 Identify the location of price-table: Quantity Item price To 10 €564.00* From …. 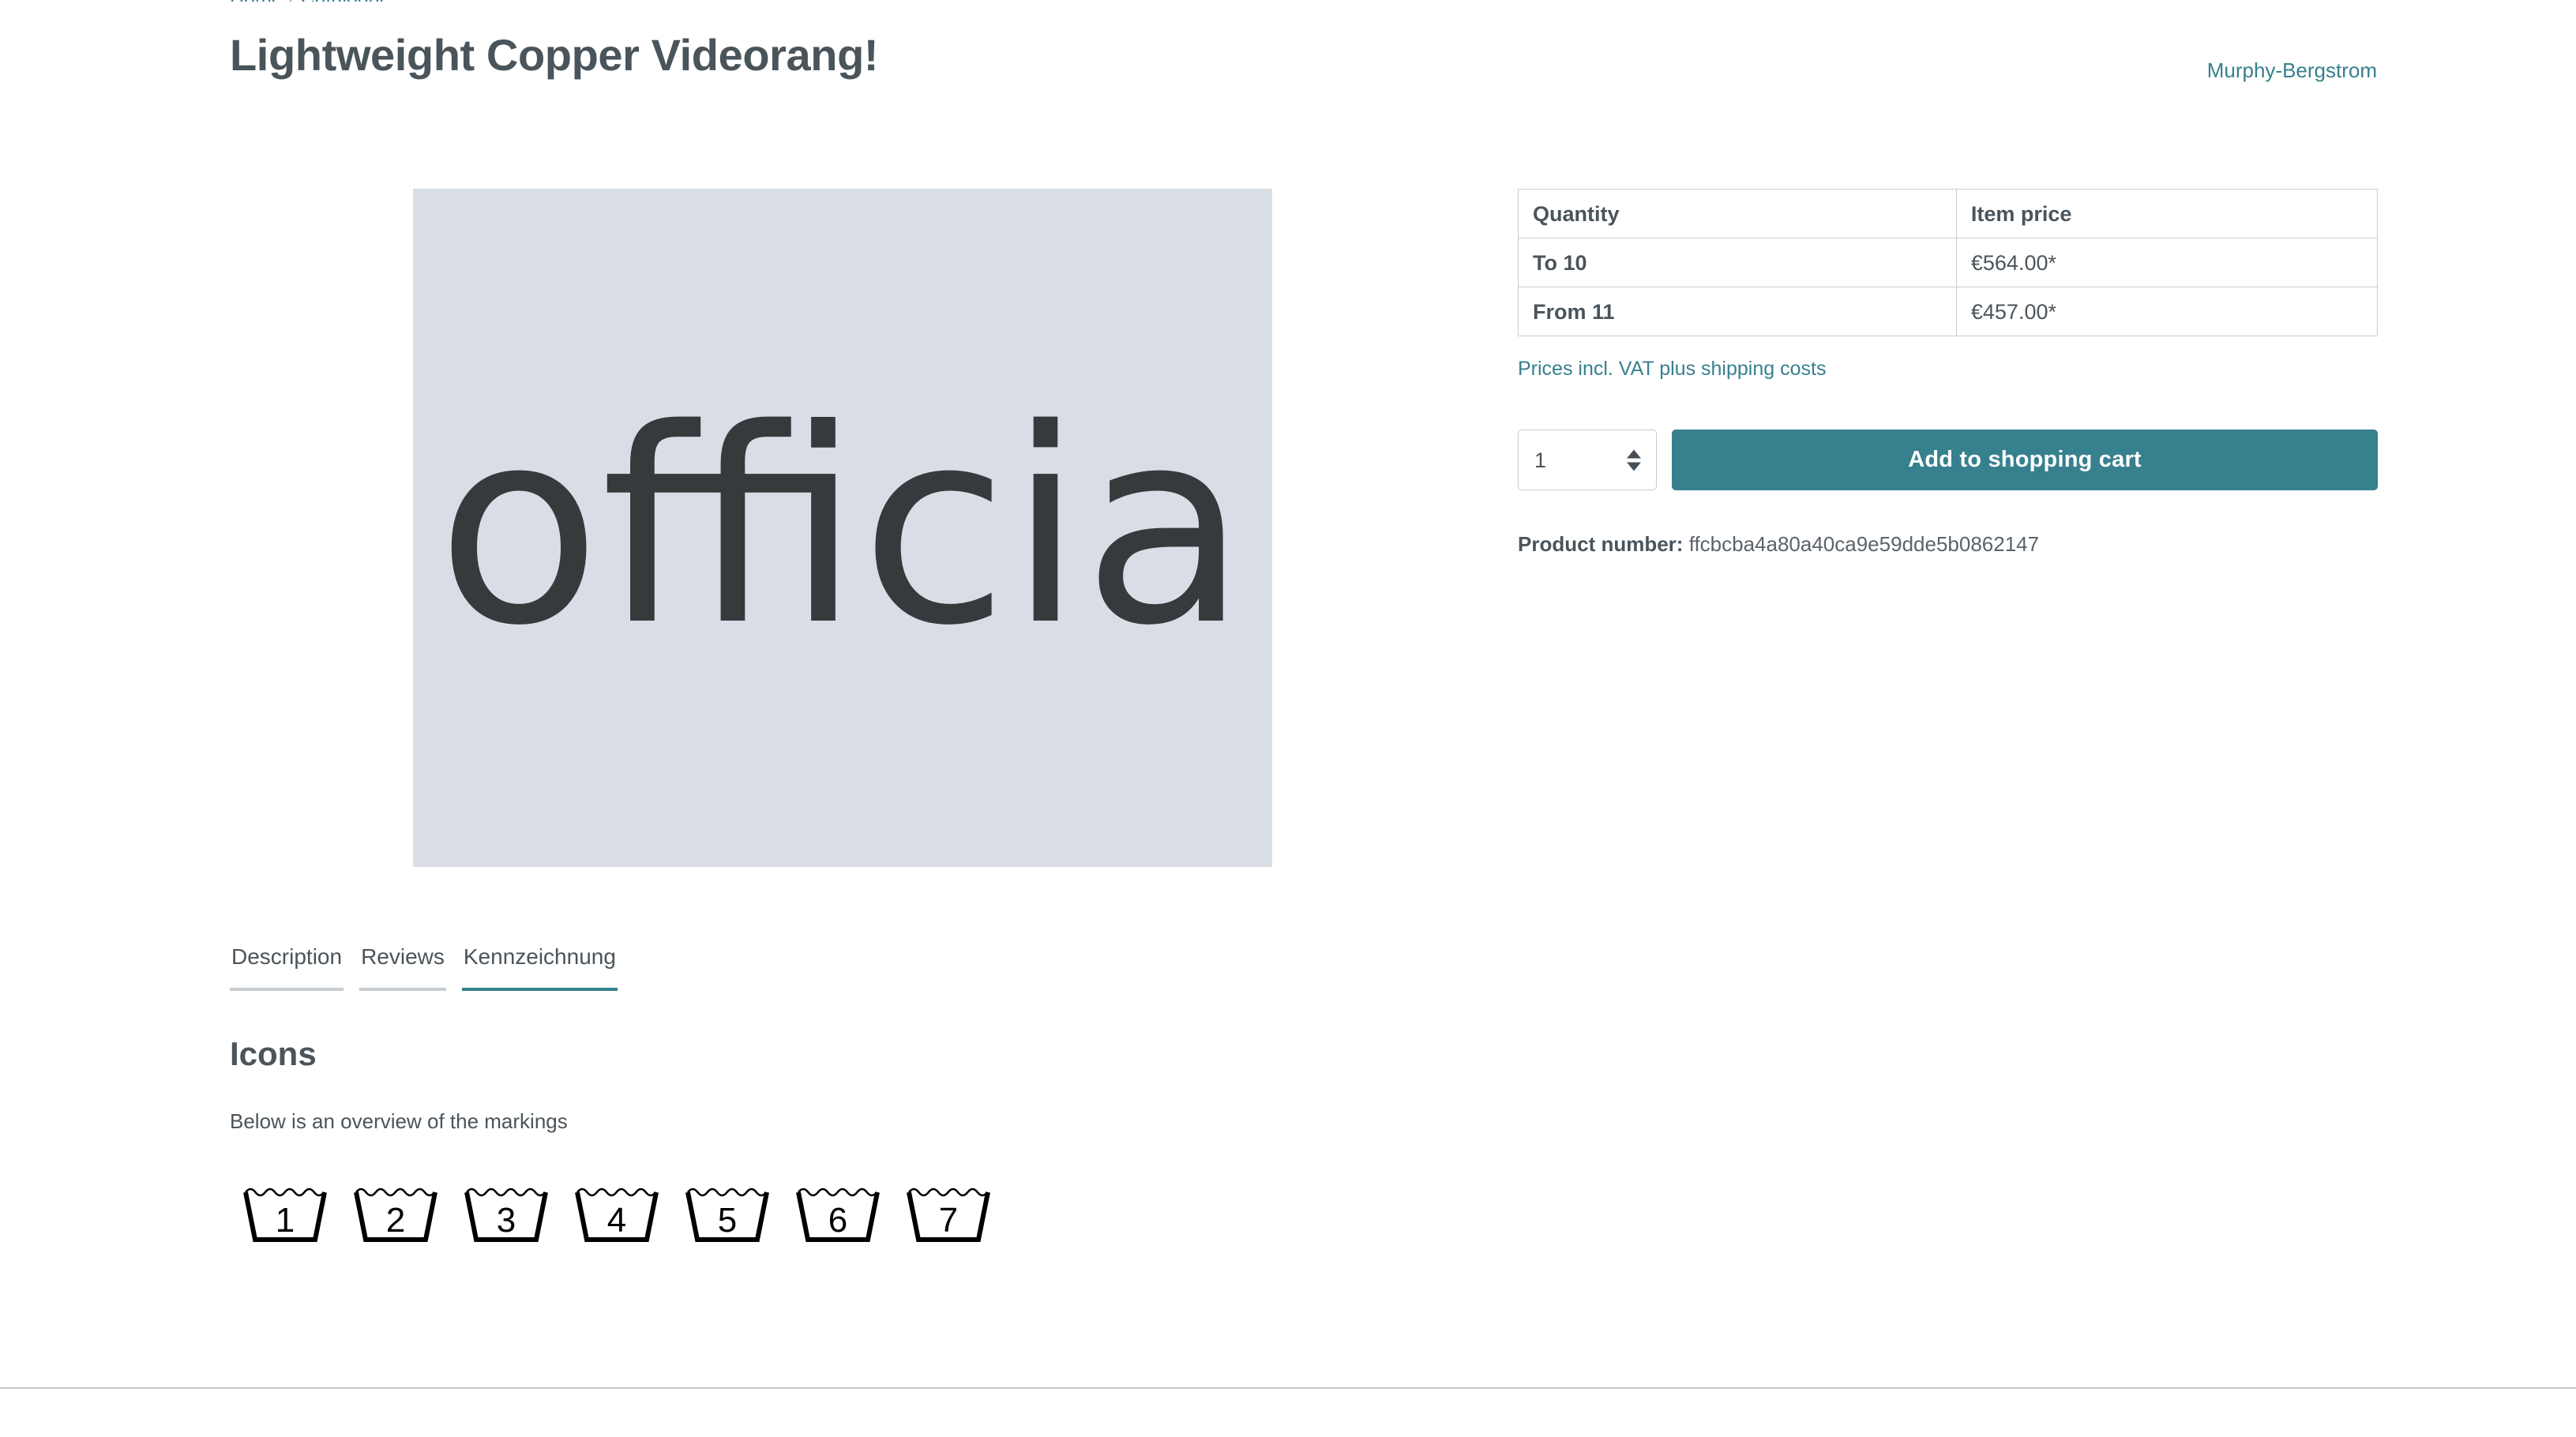
(1948, 262).